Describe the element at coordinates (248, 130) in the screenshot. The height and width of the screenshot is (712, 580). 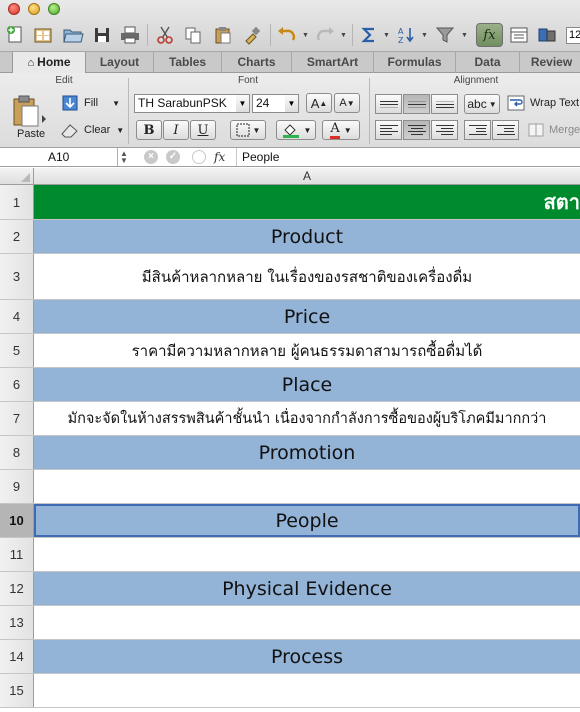
I see `borders-button: ▼` at that location.